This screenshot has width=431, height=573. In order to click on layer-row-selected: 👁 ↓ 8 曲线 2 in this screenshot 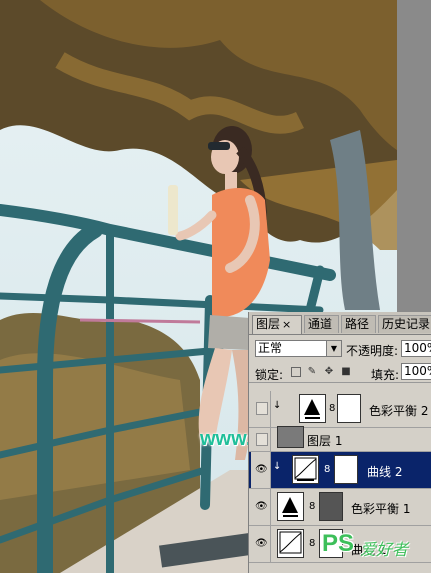, I will do `click(340, 470)`.